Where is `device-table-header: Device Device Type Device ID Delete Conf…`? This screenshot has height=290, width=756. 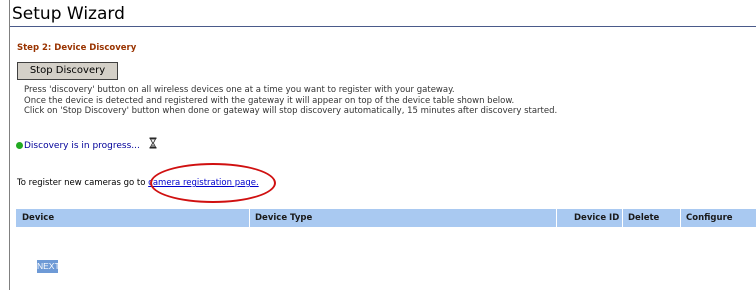 device-table-header: Device Device Type Device ID Delete Conf… is located at coordinates (386, 218).